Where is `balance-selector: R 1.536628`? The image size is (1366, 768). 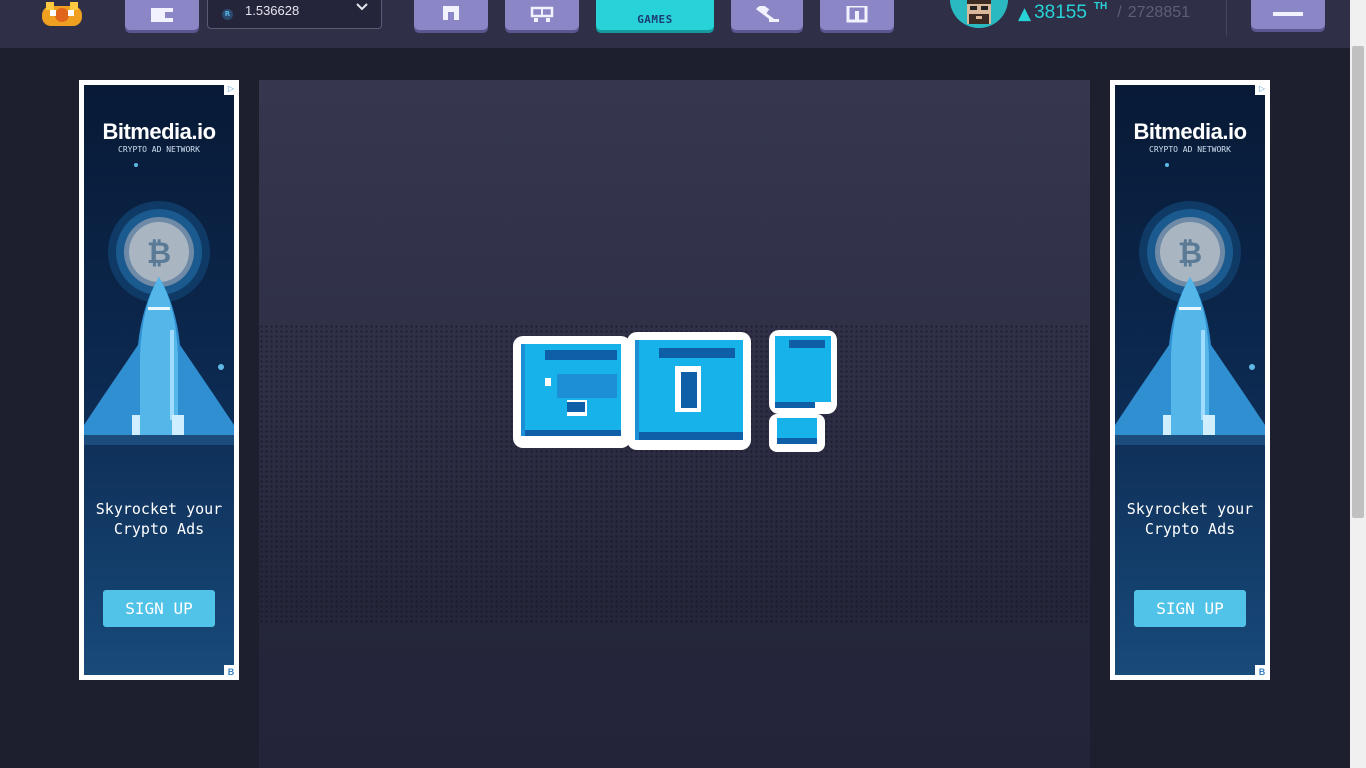
balance-selector: R 1.536628 is located at coordinates (294, 14).